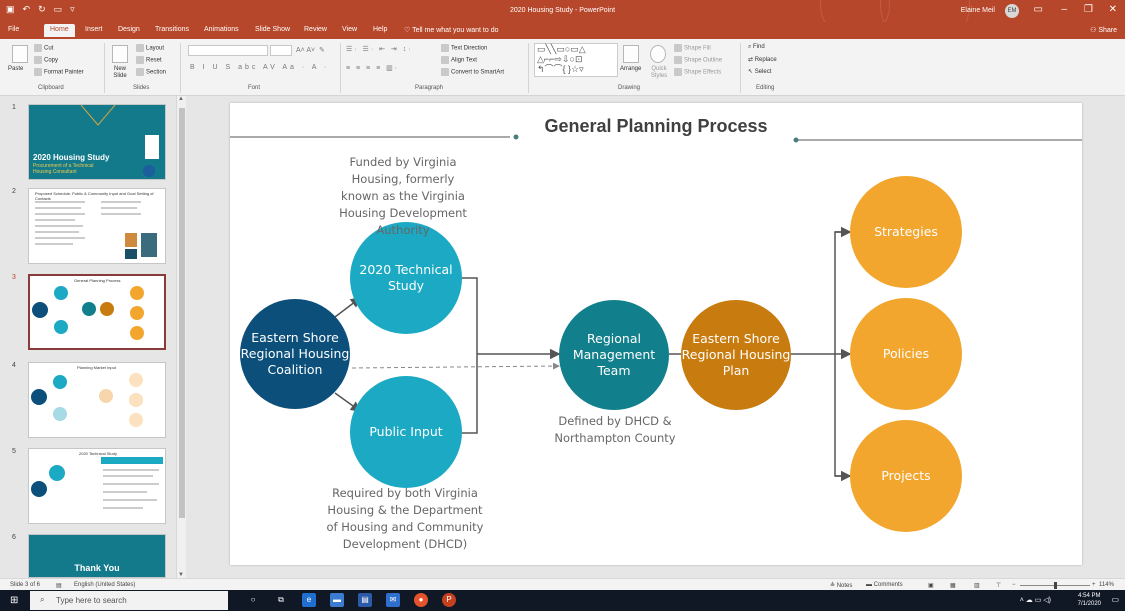 This screenshot has height=611, width=1125. I want to click on node-management-team: Regional Management Team, so click(614, 355).